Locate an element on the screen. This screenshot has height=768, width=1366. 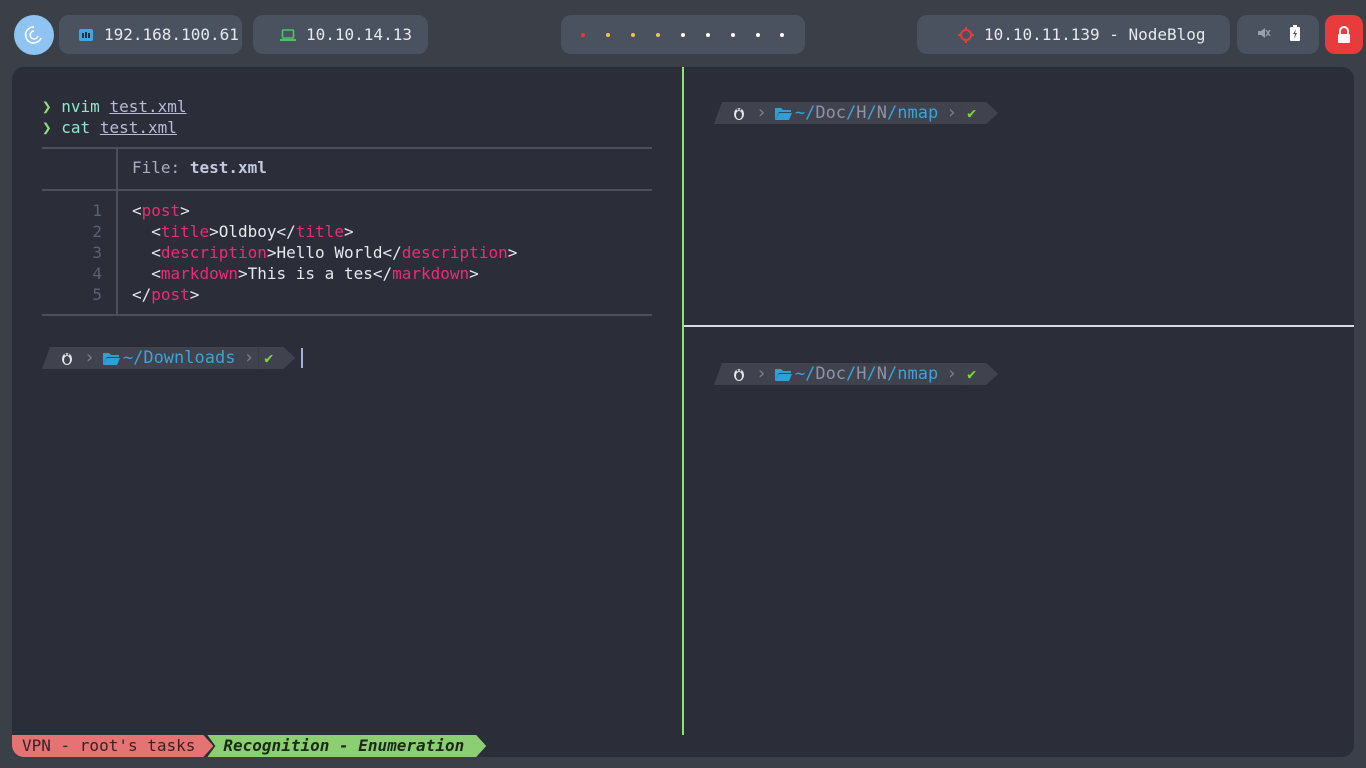
target-widget: 10.10.11.139 - NodeBlog is located at coordinates (1073, 34).